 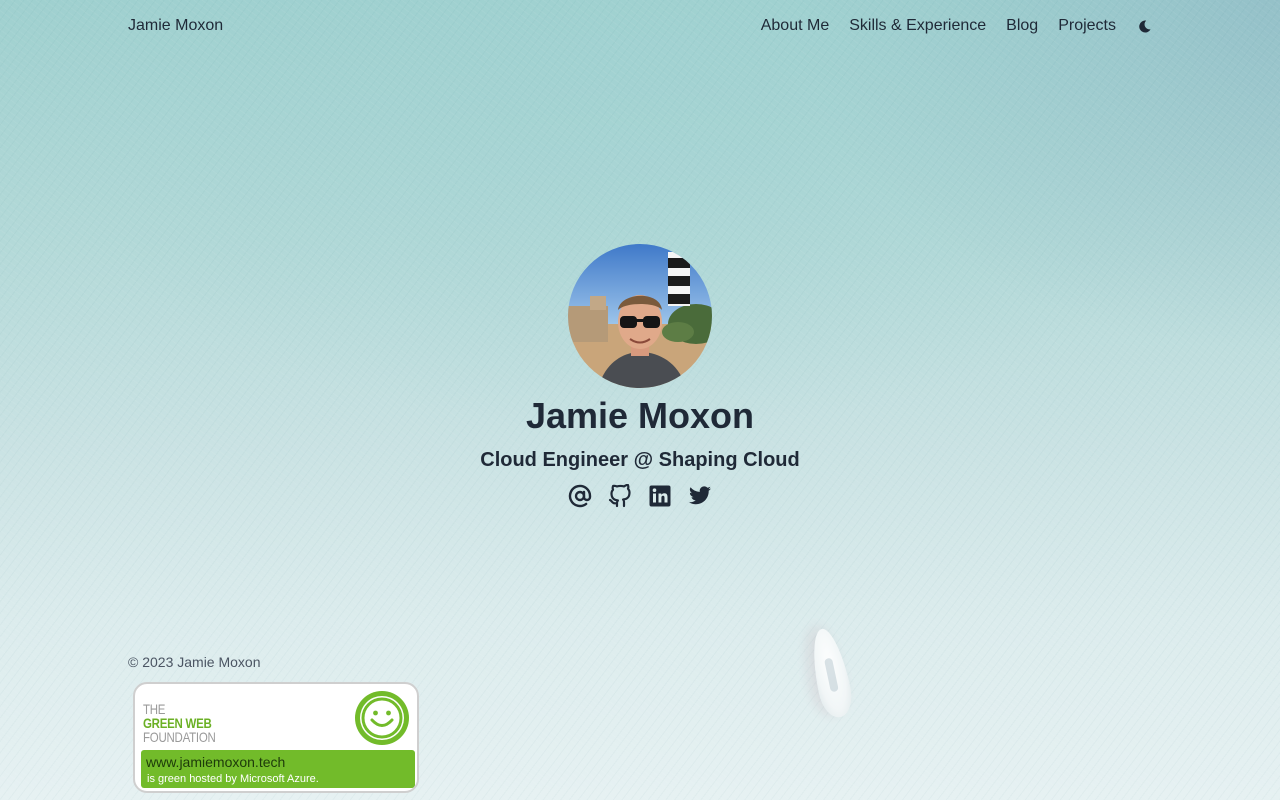 What do you see at coordinates (831, 673) in the screenshot?
I see `background-boat-image` at bounding box center [831, 673].